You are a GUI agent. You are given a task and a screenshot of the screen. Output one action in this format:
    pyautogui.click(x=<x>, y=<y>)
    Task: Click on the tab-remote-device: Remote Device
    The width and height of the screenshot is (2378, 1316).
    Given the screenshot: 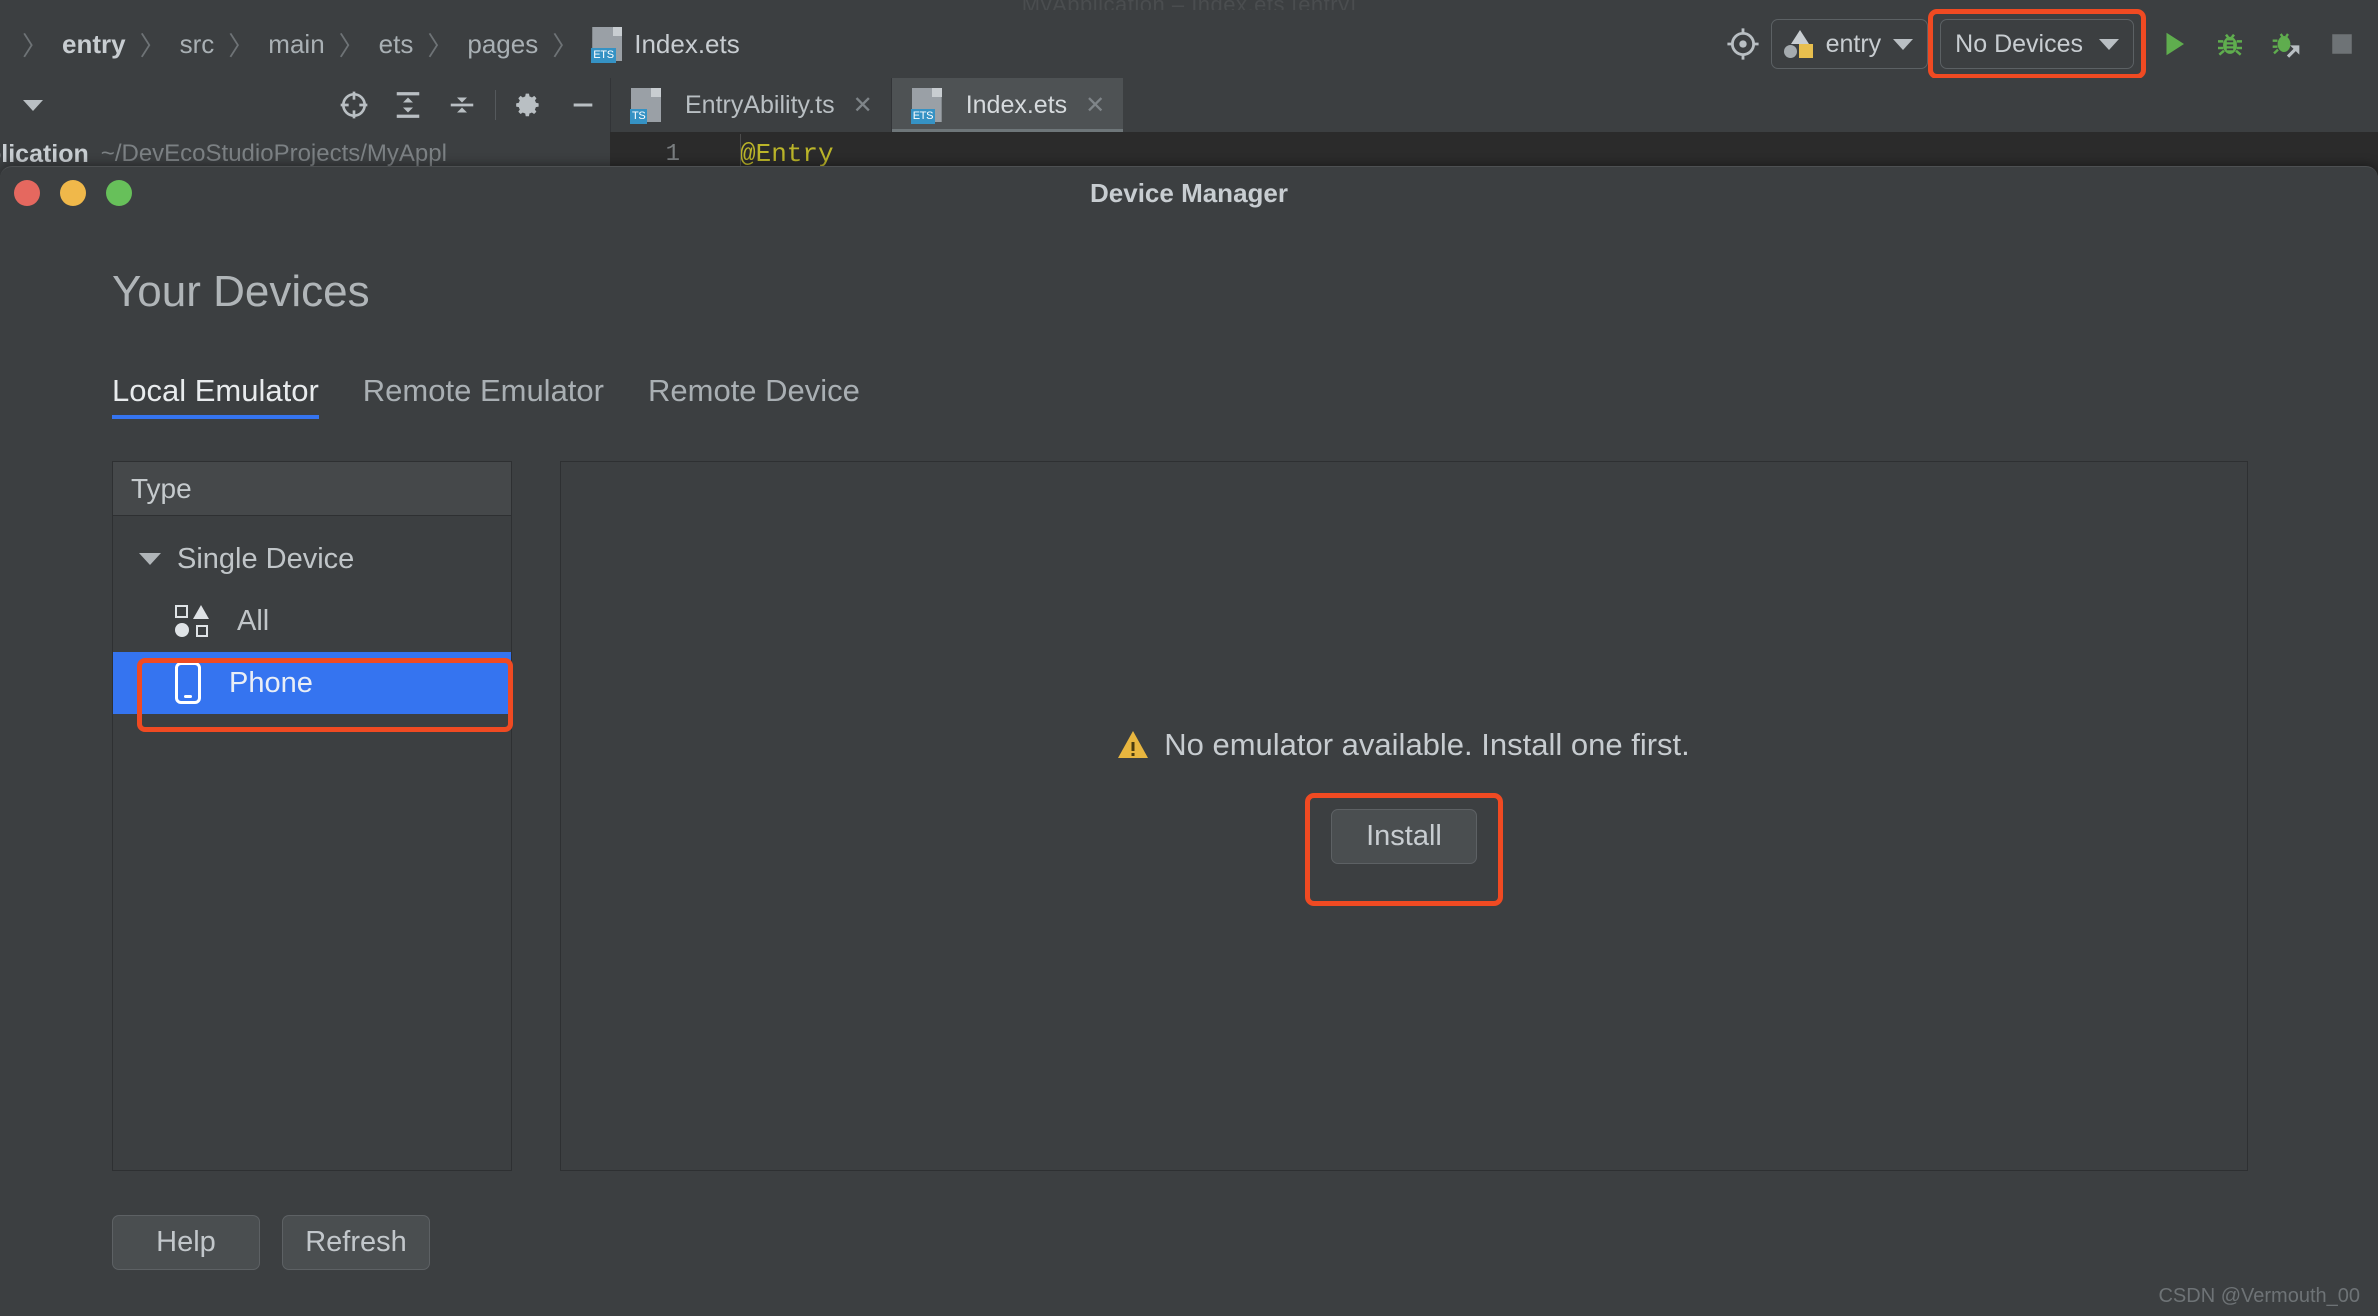 What is the action you would take?
    pyautogui.click(x=754, y=396)
    